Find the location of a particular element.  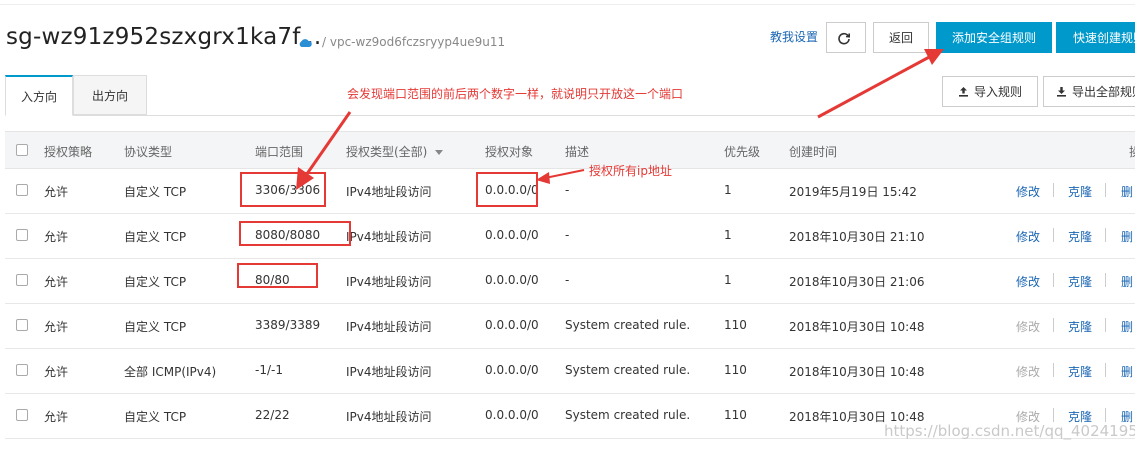

watermark: https://blog.csdn.net/qq_40241957 is located at coordinates (1009, 431).